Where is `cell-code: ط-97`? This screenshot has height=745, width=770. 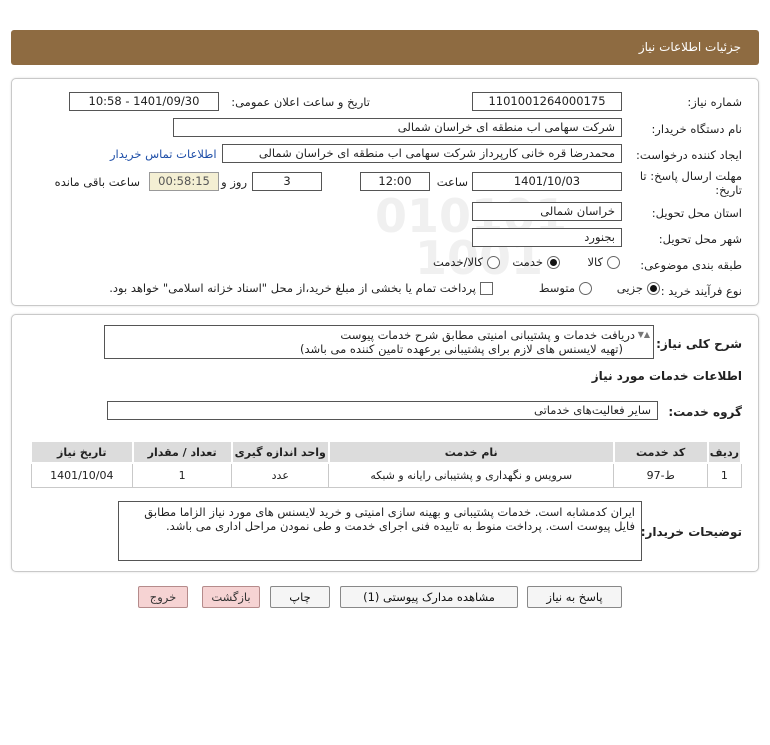
cell-code: ط-97 is located at coordinates (661, 475).